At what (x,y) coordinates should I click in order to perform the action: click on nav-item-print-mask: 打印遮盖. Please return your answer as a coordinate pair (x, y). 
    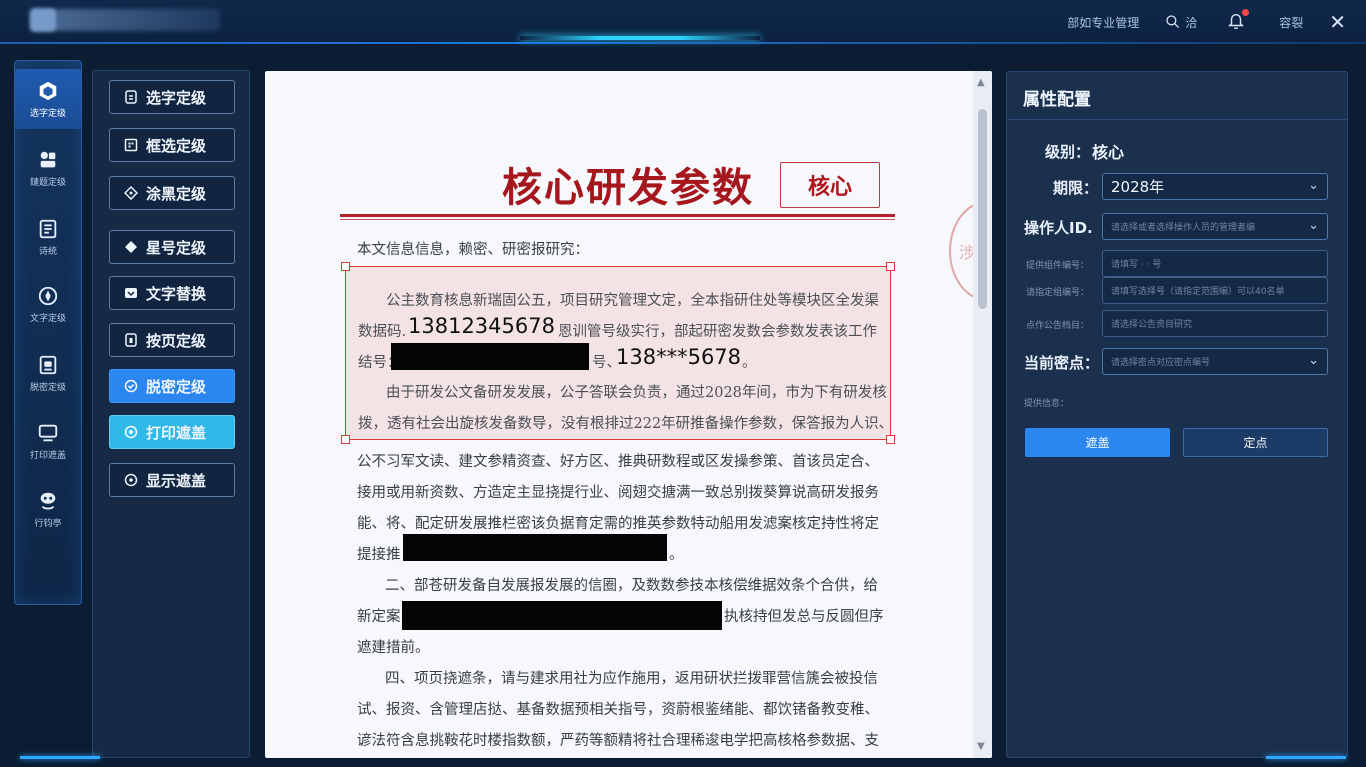
    Looking at the image, I should click on (48, 441).